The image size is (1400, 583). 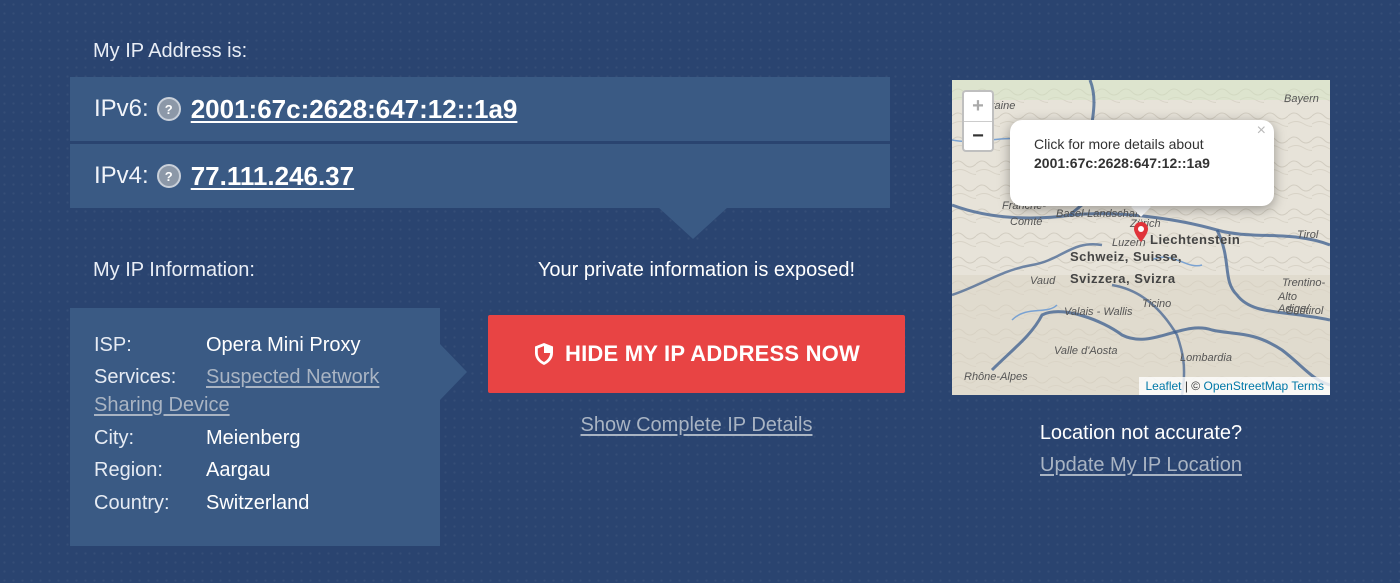 I want to click on hide-my-ip-button: HIDE MY IP ADDRESS NOW, so click(x=696, y=354).